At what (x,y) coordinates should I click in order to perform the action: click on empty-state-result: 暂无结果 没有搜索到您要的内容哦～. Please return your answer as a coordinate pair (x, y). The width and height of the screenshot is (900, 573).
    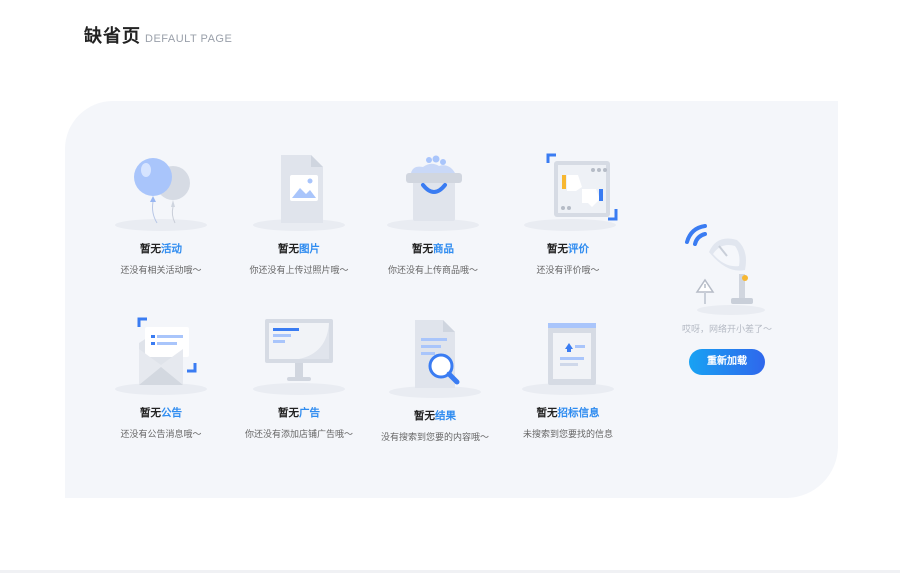
    Looking at the image, I should click on (435, 380).